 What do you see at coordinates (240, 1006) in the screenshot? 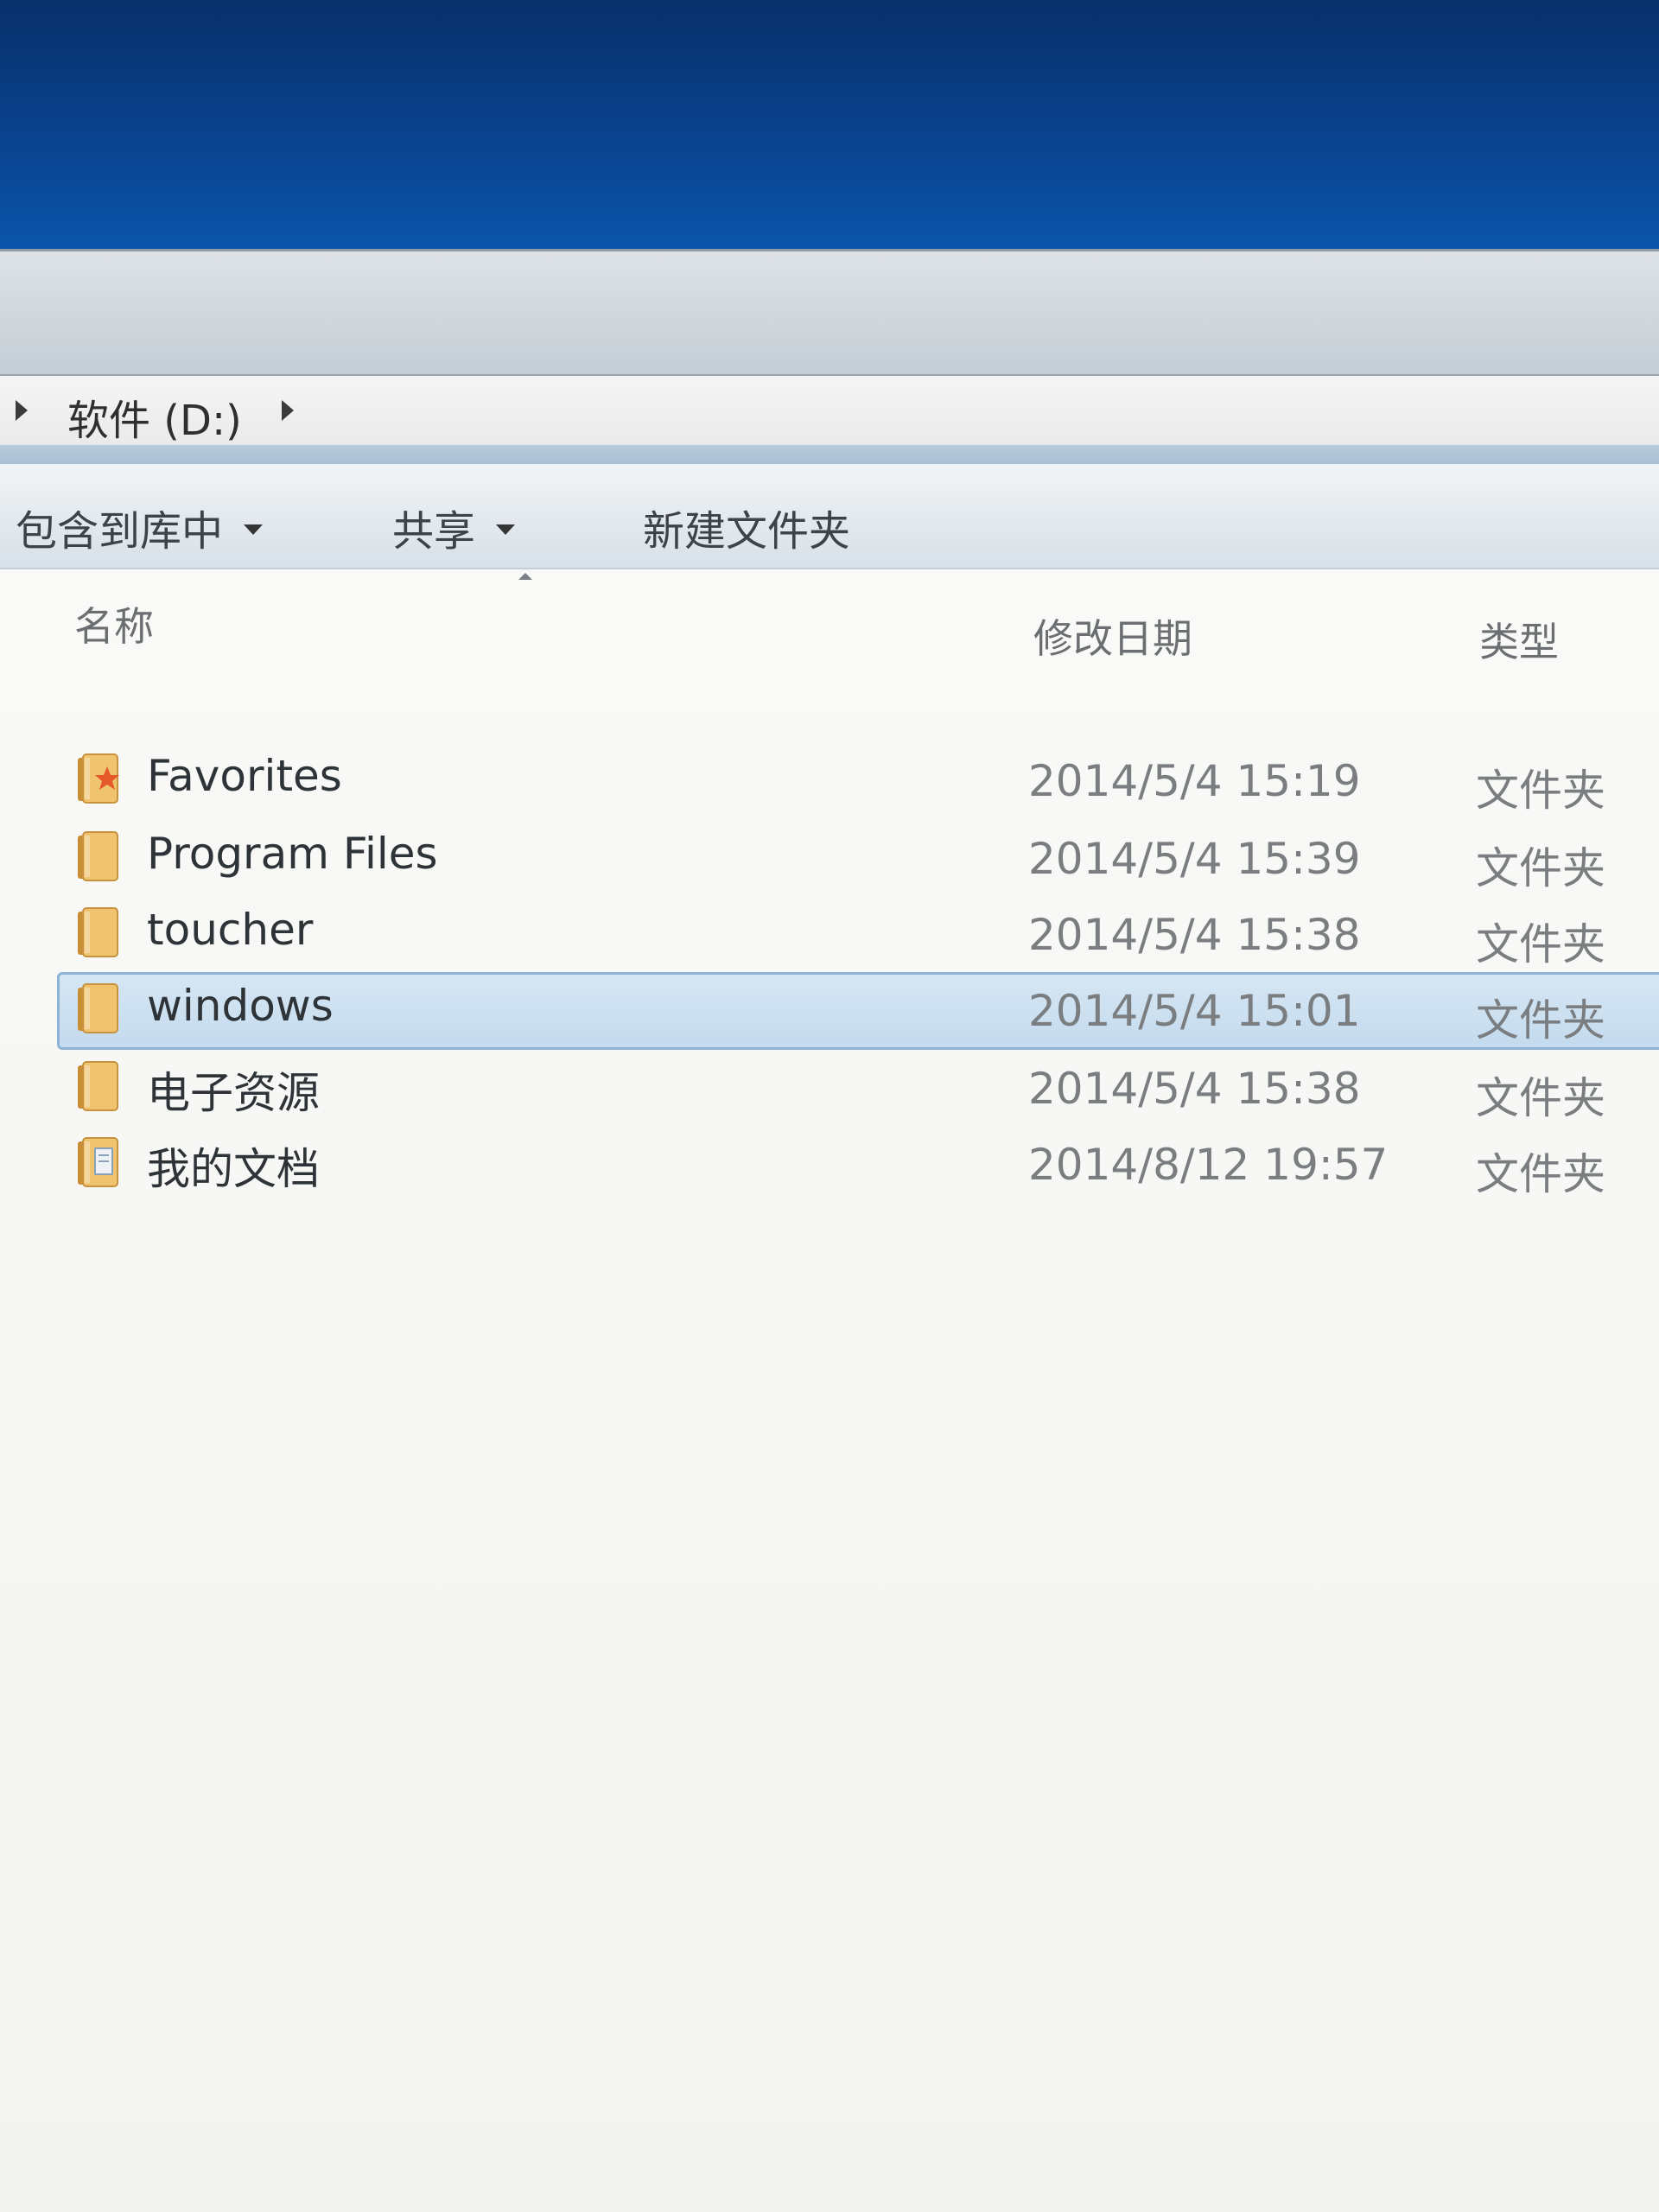
I see `file-name: windows` at bounding box center [240, 1006].